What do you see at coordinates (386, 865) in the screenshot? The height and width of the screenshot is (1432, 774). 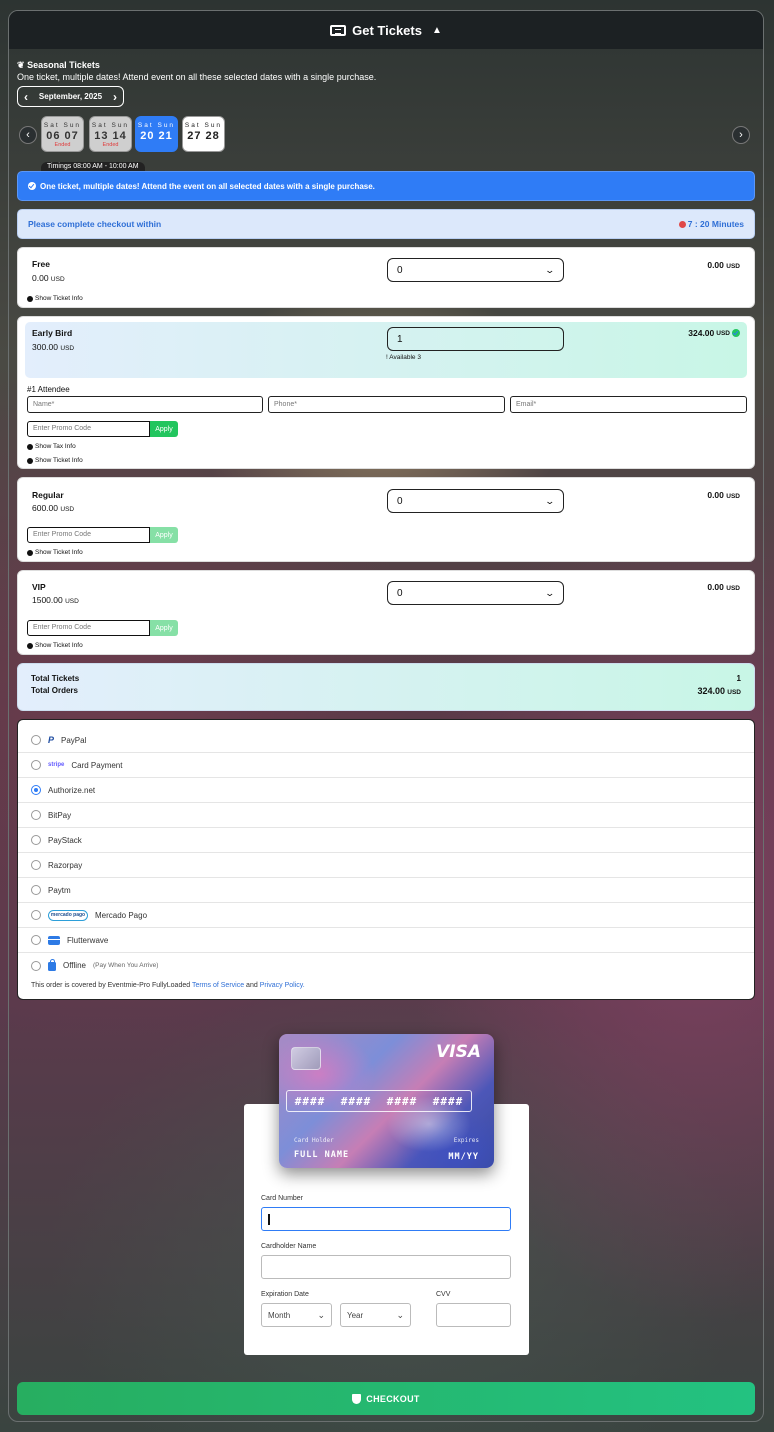 I see `payment-option-razorpay: Razorpay` at bounding box center [386, 865].